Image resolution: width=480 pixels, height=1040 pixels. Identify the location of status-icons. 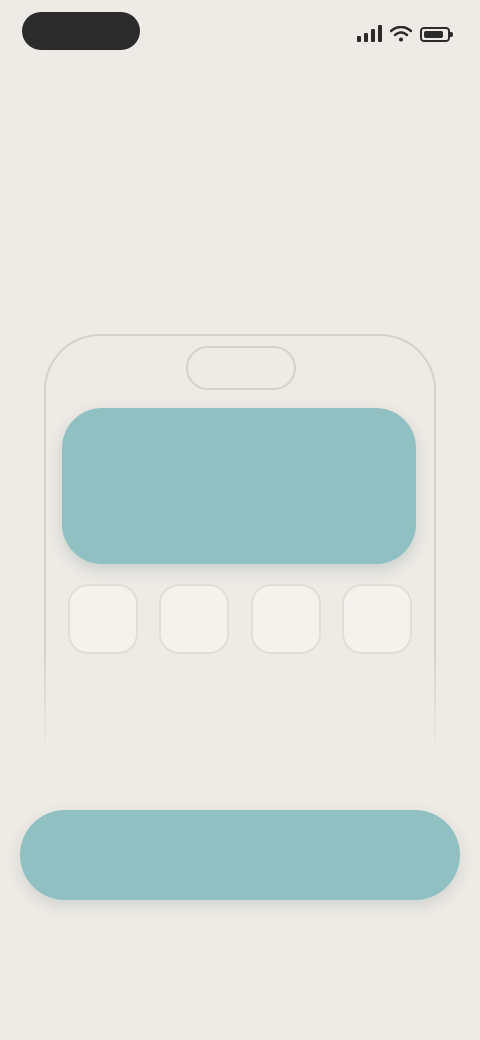
(405, 31).